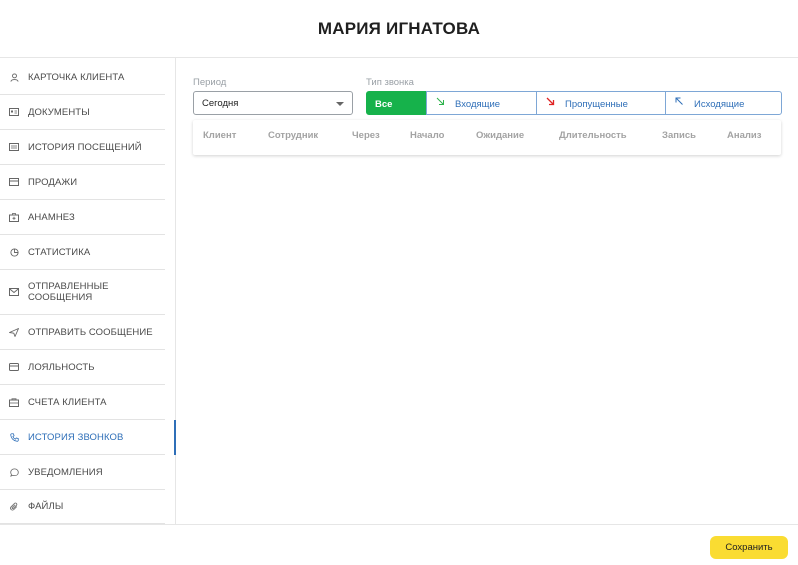  I want to click on sidebar-item-label: СТАТИСТИКА, so click(59, 252).